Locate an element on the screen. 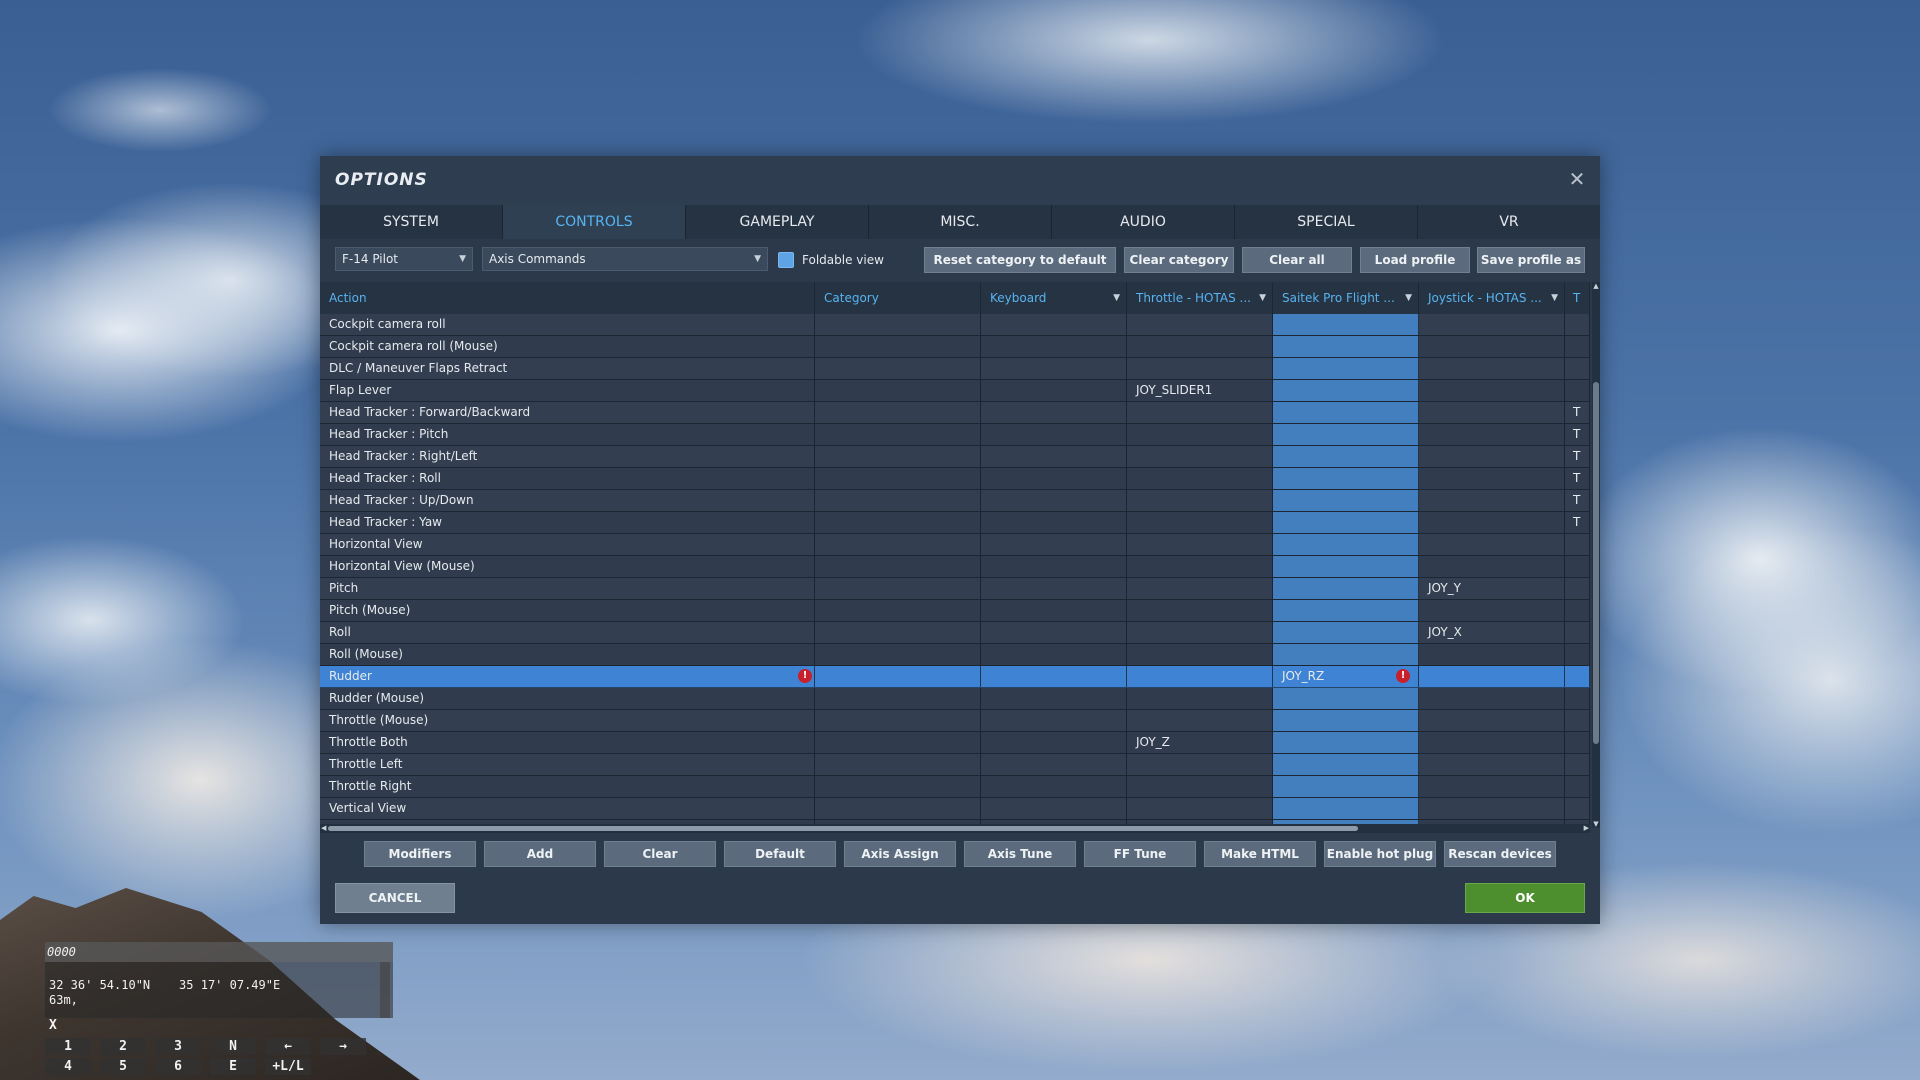  table-row: Head Tracker : Yaw T is located at coordinates (955, 523).